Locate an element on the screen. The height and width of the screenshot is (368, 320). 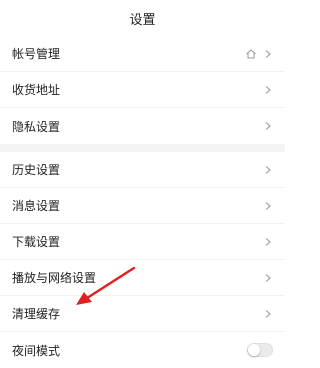
toggle-knob is located at coordinates (254, 350).